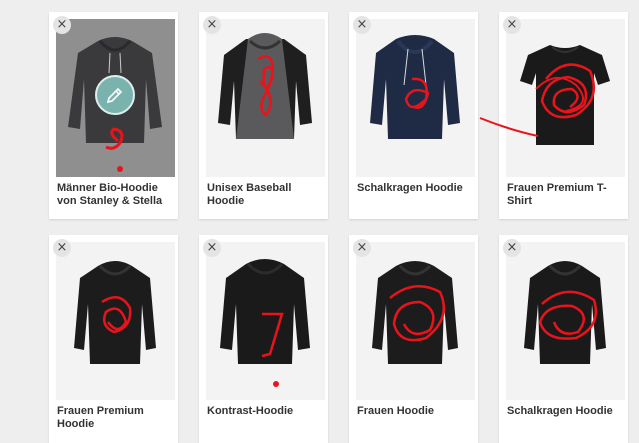 This screenshot has width=639, height=443. I want to click on product-card: × Frauen Premium Hoodie, so click(113, 339).